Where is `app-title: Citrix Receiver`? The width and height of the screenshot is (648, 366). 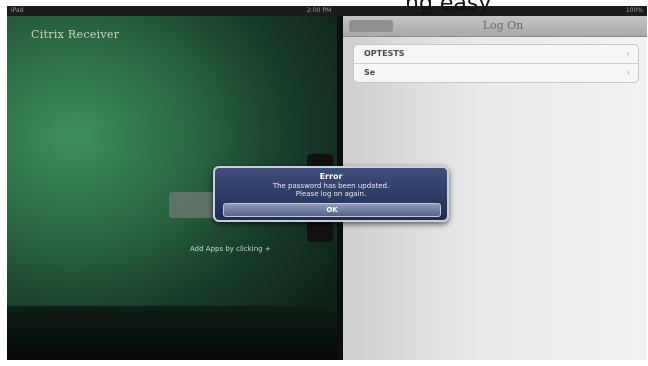 app-title: Citrix Receiver is located at coordinates (75, 34).